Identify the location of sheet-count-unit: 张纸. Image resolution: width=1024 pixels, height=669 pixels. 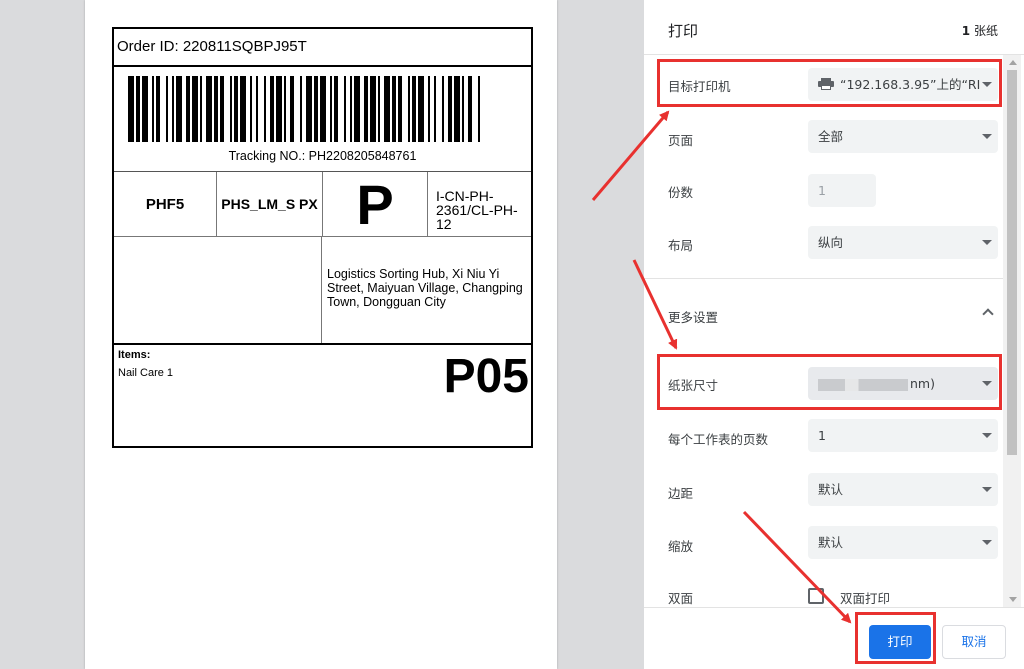
(985, 31).